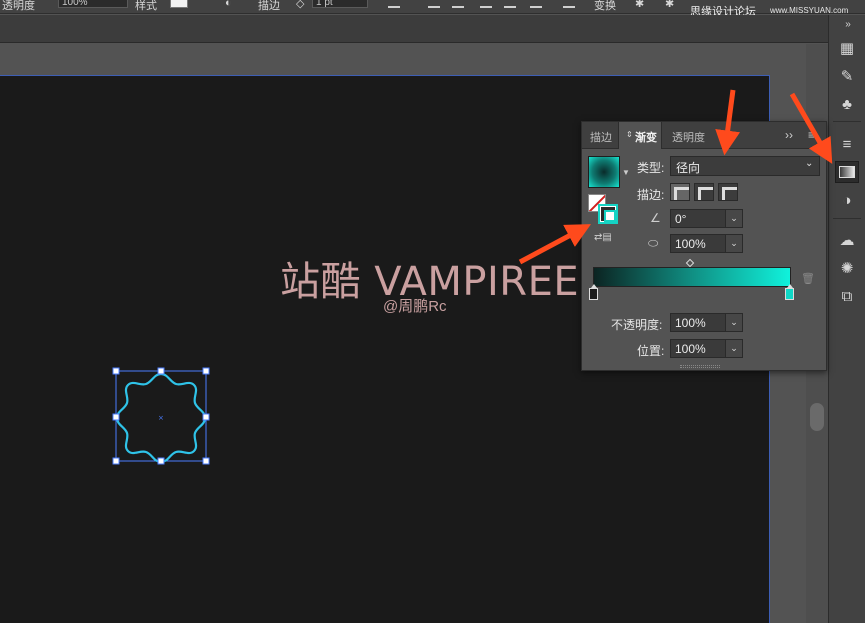  What do you see at coordinates (593, 292) in the screenshot?
I see `gradient-stop-start` at bounding box center [593, 292].